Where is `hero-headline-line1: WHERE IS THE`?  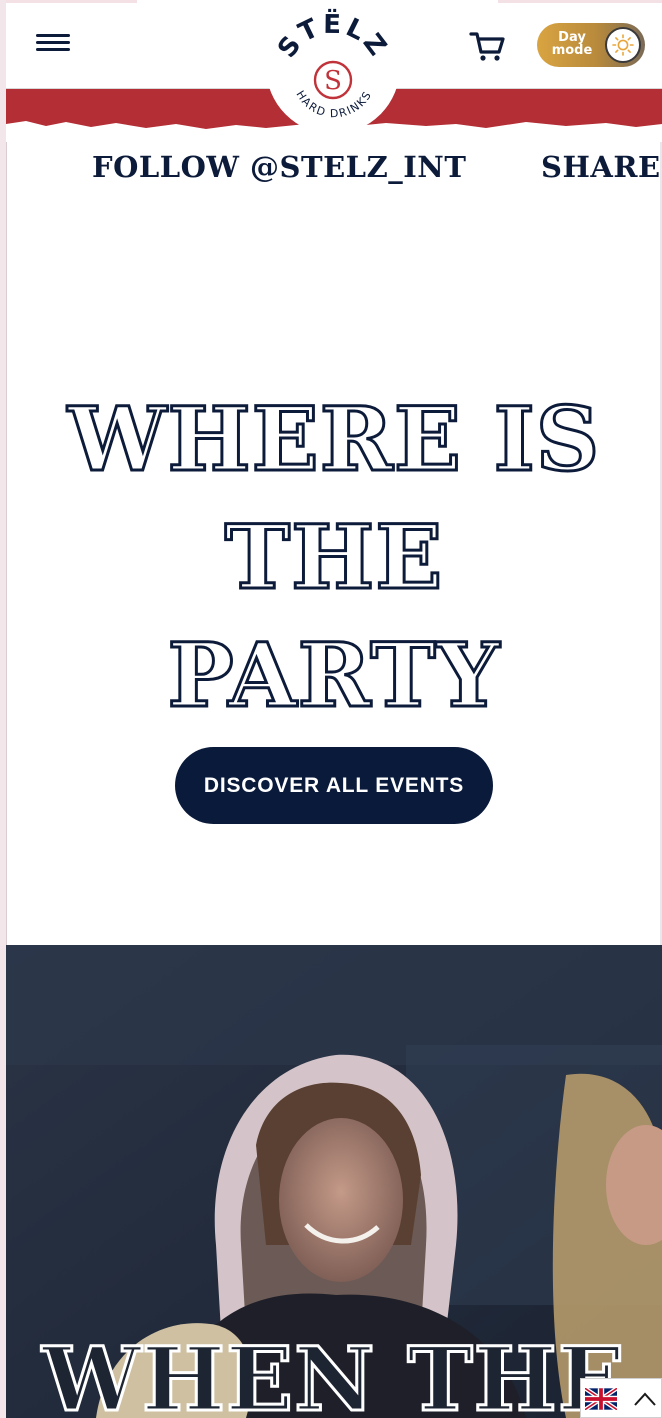 hero-headline-line1: WHERE IS THE is located at coordinates (333, 498).